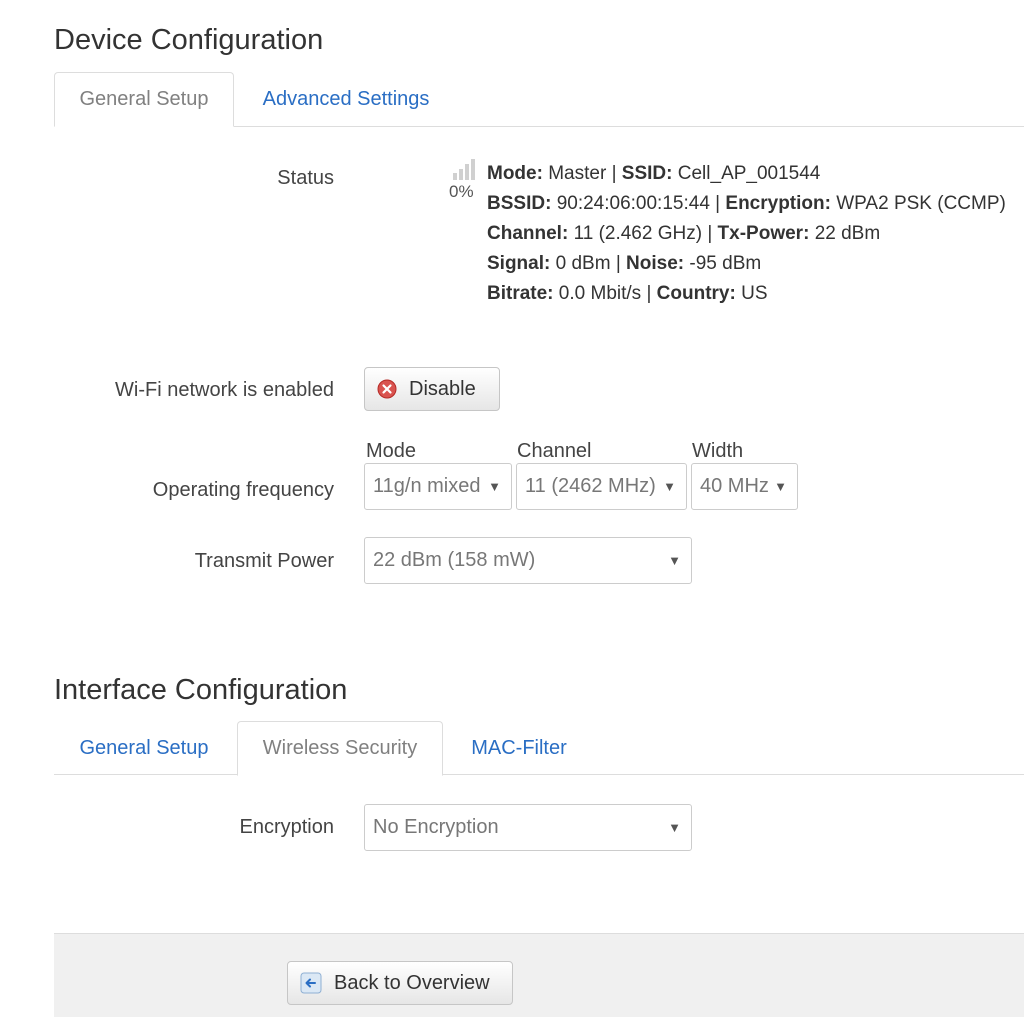 The image size is (1024, 1017). I want to click on tab-advanced-settings: Advanced Settings, so click(346, 99).